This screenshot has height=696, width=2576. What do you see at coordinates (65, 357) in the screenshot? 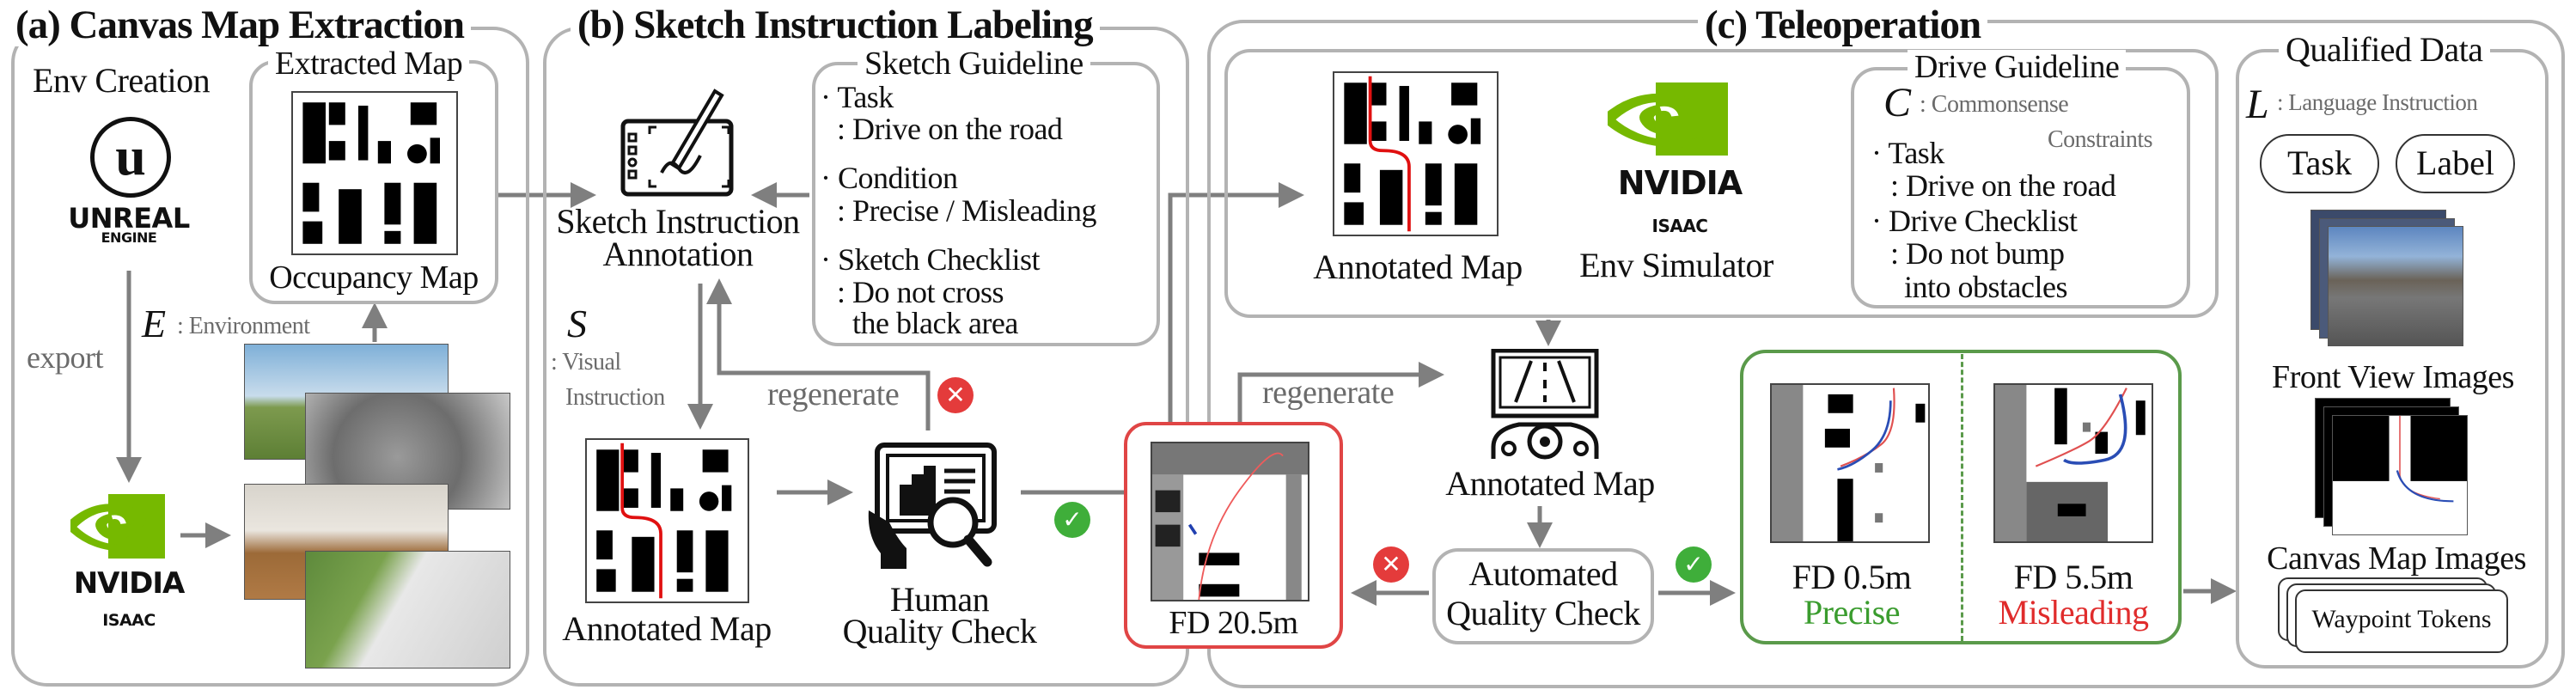
I see `export-label: export` at bounding box center [65, 357].